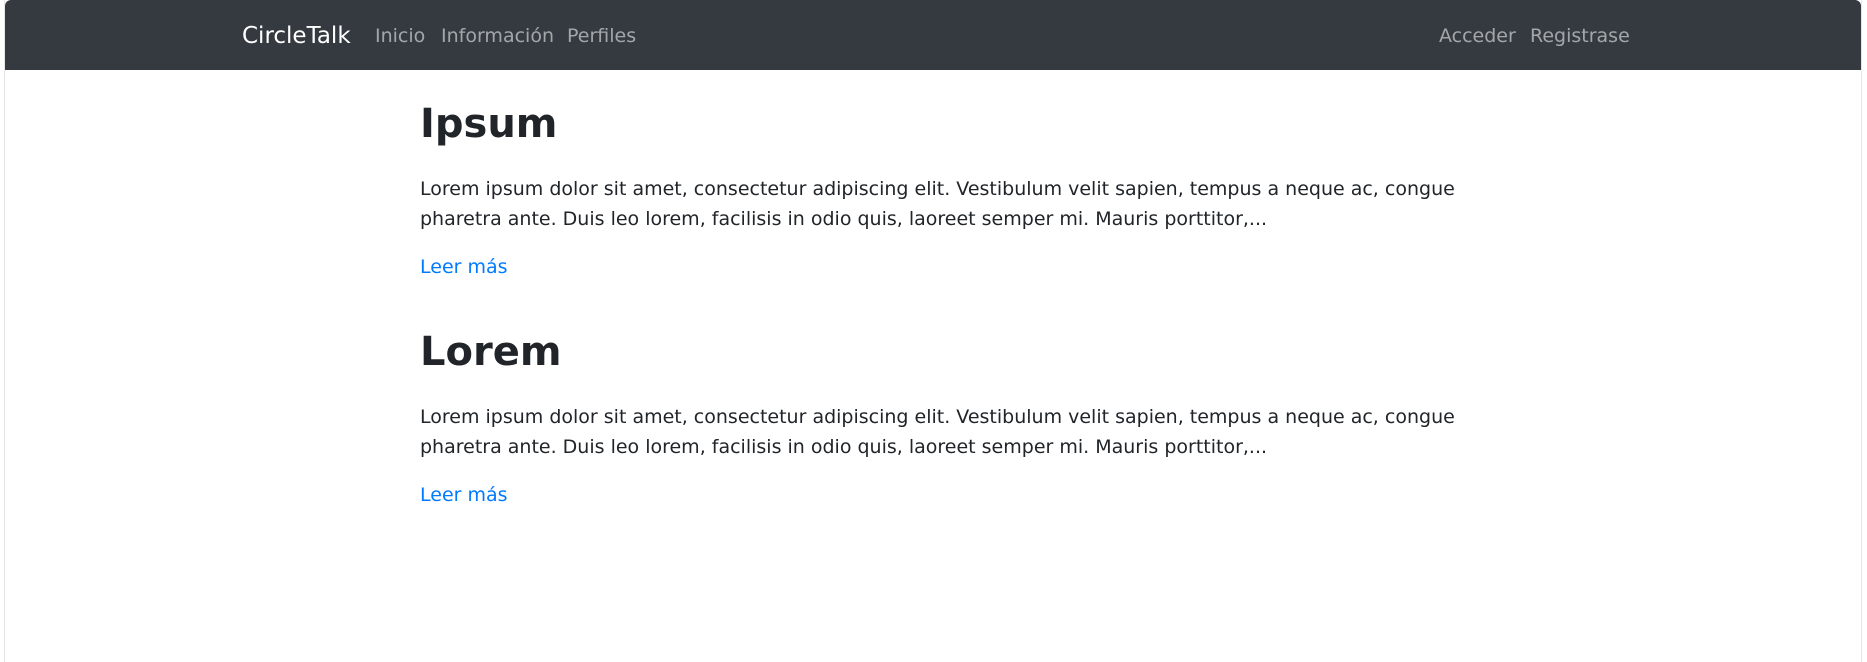 This screenshot has height=662, width=1867. I want to click on nav-link-acceder: Acceder, so click(1477, 35).